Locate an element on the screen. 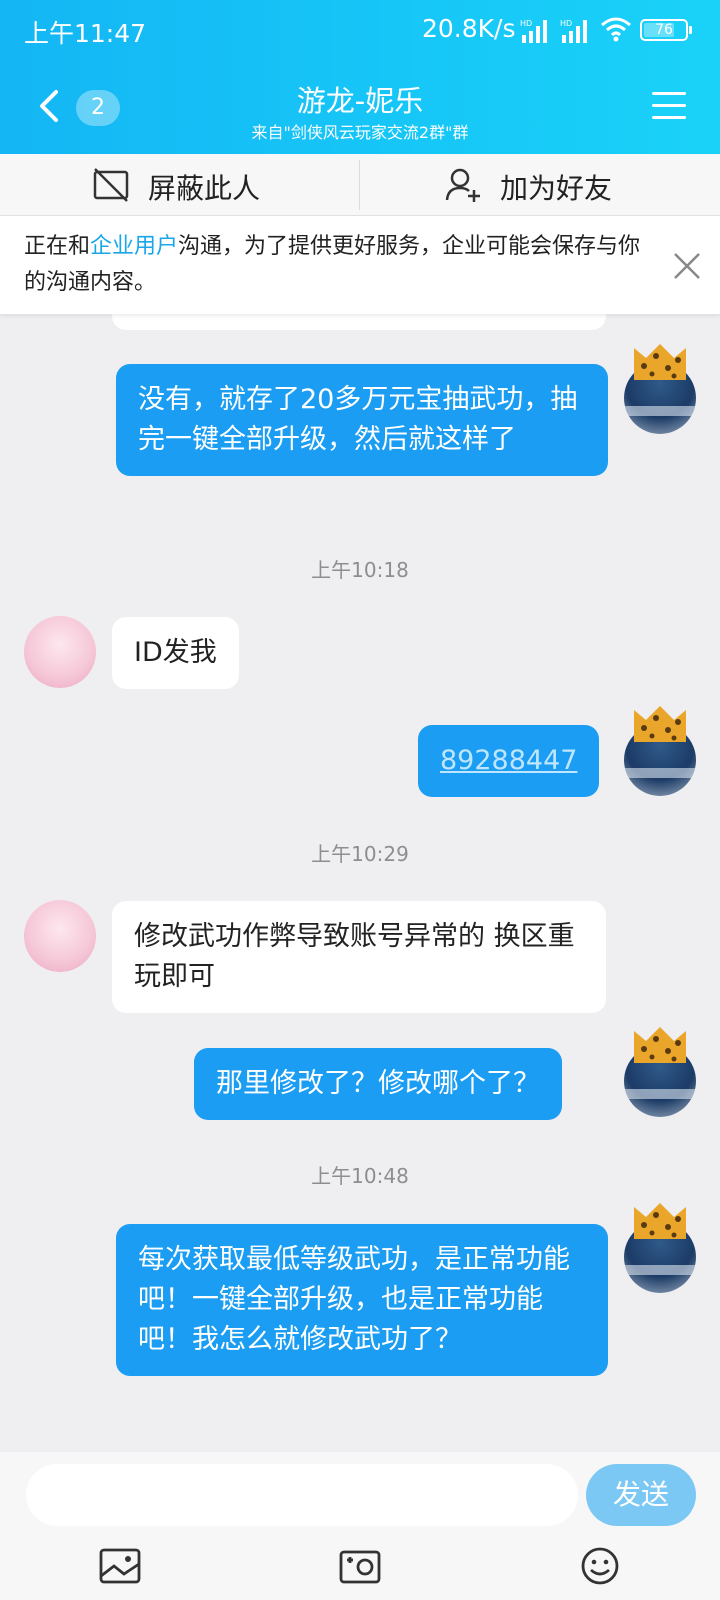 The width and height of the screenshot is (720, 1600). timestamp: 上午10:18 is located at coordinates (360, 570).